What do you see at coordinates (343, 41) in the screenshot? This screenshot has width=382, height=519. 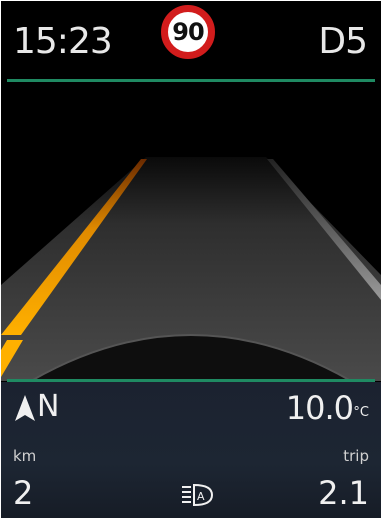 I see `gear-indicator: D5` at bounding box center [343, 41].